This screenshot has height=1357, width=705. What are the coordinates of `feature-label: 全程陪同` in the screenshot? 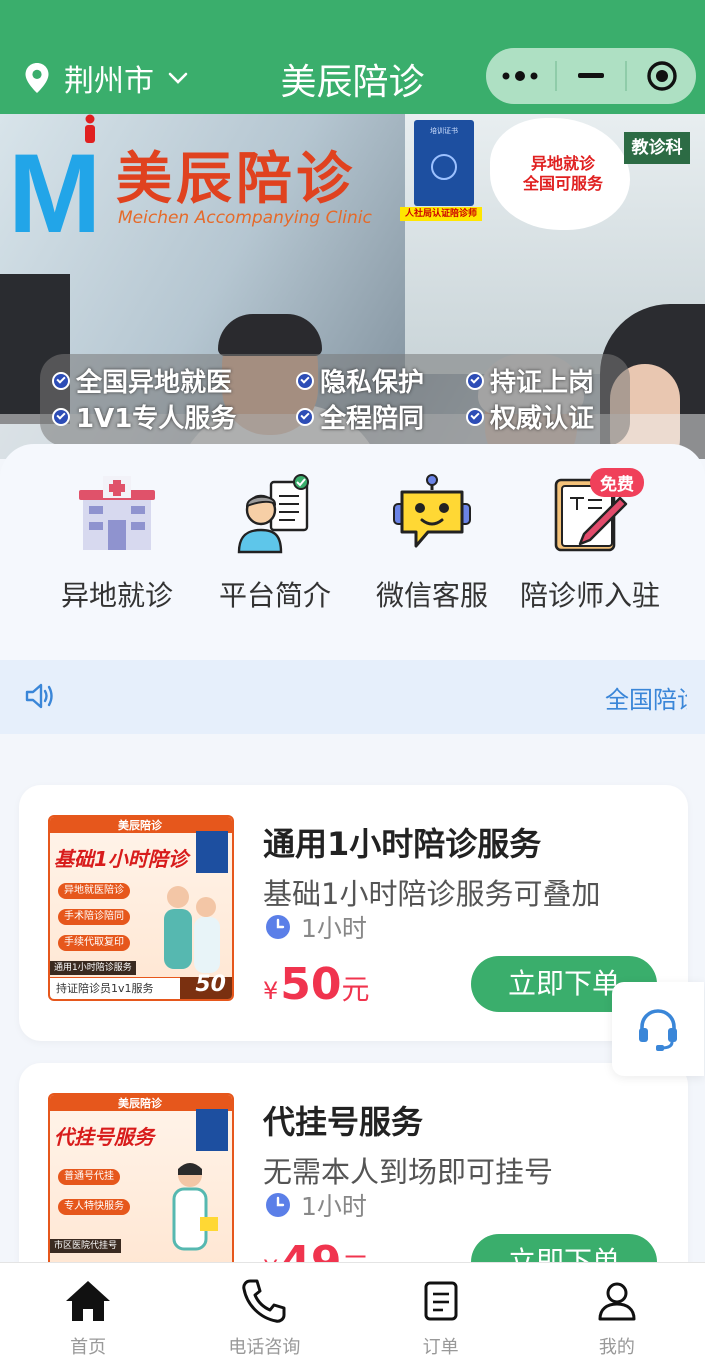 It's located at (372, 419).